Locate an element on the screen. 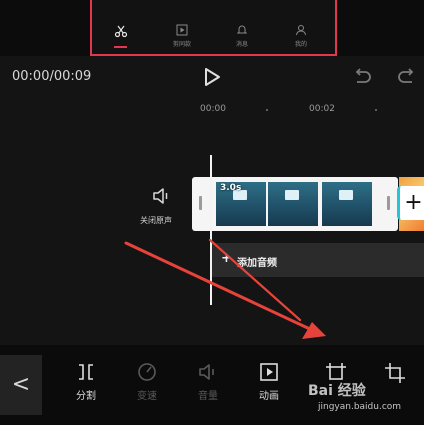 The image size is (424, 425). annotation-arrows is located at coordinates (225, 288).